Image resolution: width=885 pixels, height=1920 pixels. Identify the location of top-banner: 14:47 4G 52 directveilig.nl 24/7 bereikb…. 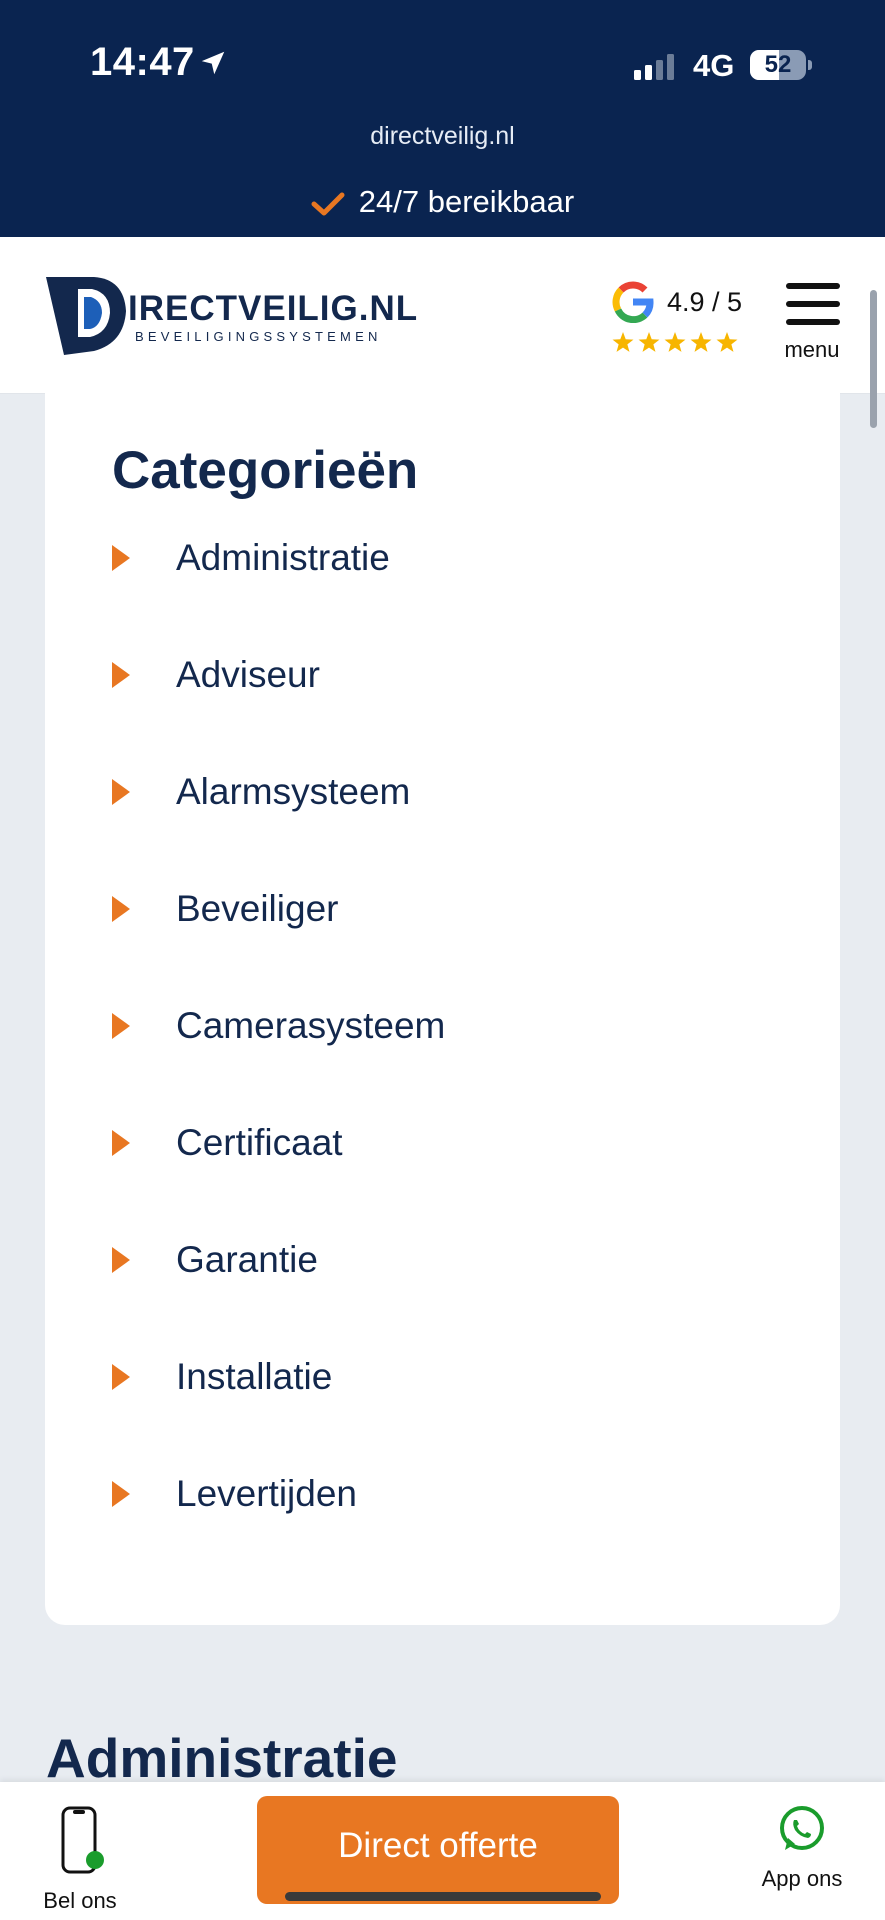
(442, 118).